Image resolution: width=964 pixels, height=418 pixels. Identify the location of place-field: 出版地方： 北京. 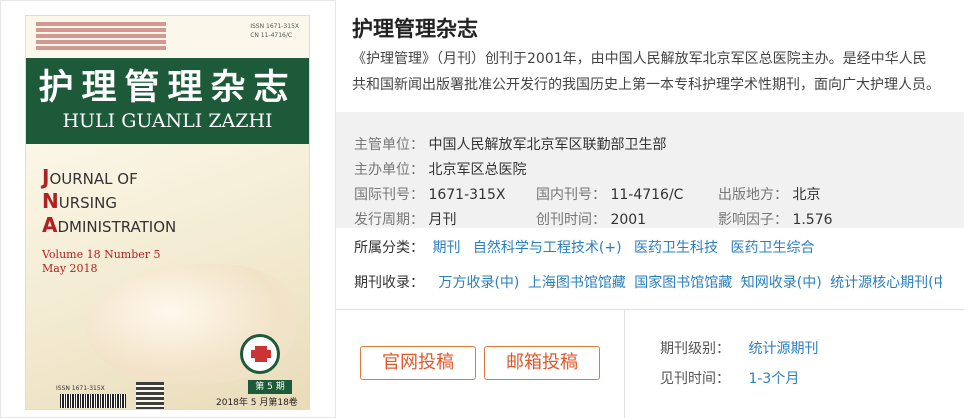
(769, 194).